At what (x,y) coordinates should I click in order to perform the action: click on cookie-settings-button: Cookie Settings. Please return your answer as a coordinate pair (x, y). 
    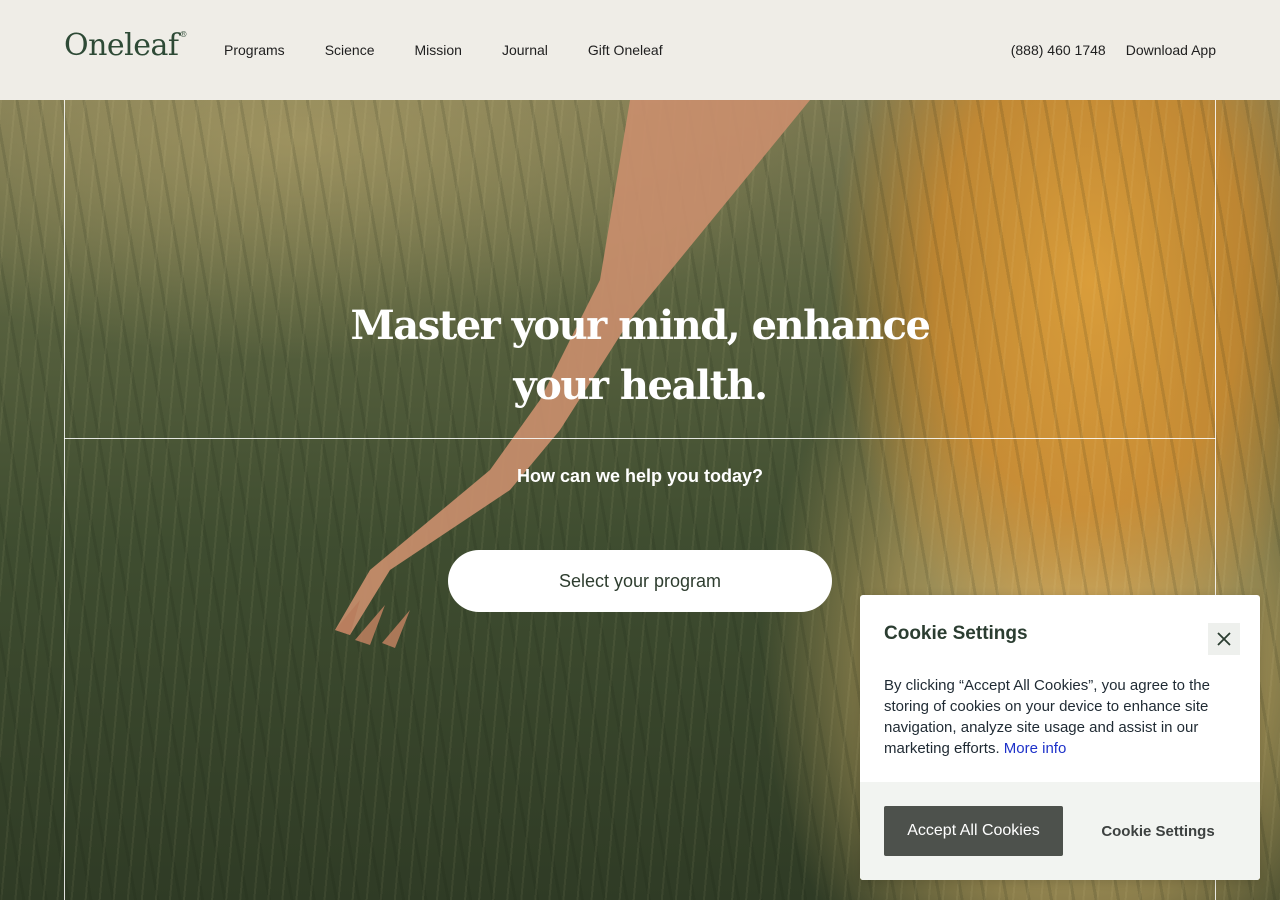
    Looking at the image, I should click on (1158, 831).